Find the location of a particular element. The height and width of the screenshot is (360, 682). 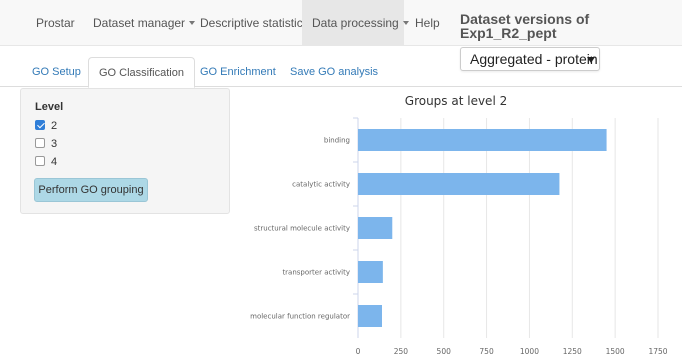

chart-category-label: structural molecule activity is located at coordinates (302, 229).